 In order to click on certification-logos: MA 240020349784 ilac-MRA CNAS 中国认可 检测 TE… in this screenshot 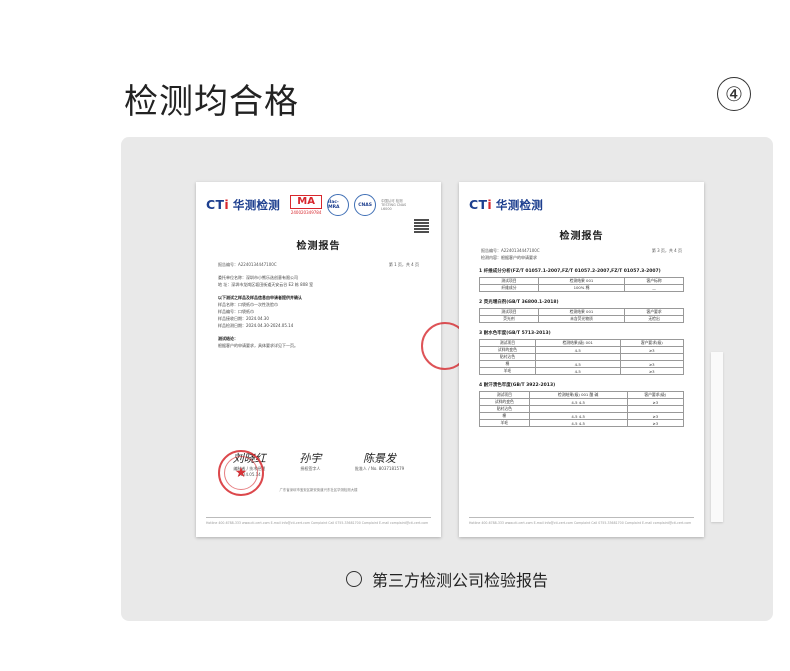, I will do `click(348, 205)`.